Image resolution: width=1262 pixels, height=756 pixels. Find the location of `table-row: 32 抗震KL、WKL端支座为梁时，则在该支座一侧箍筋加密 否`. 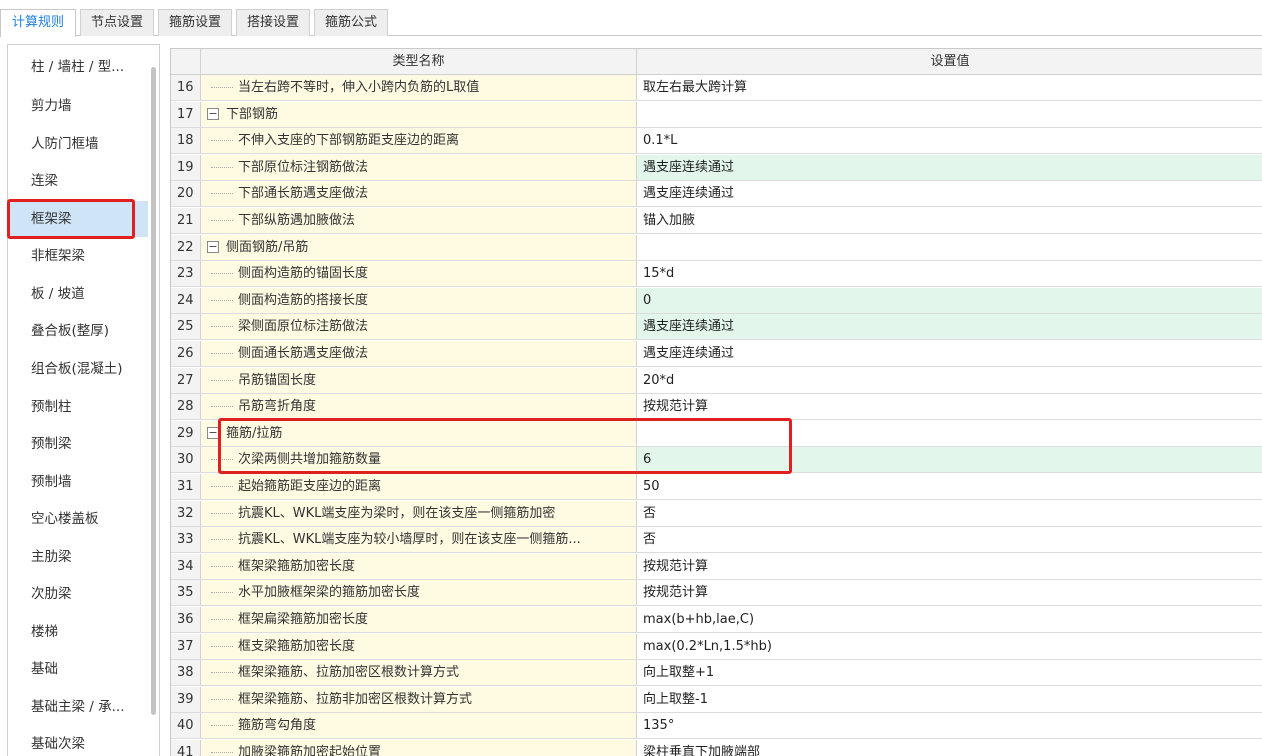

table-row: 32 抗震KL、WKL端支座为梁时，则在该支座一侧箍筋加密 否 is located at coordinates (716, 514).